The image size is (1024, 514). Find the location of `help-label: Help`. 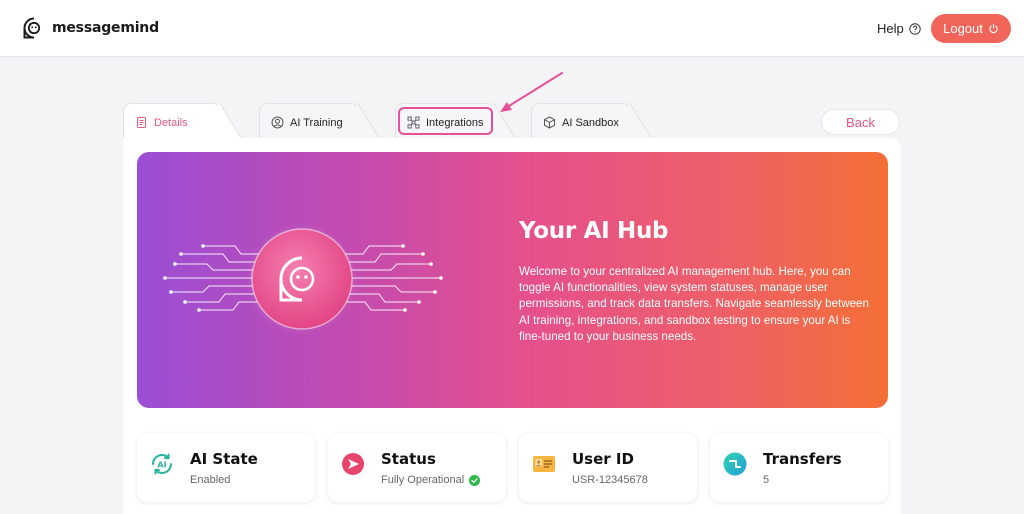

help-label: Help is located at coordinates (890, 28).